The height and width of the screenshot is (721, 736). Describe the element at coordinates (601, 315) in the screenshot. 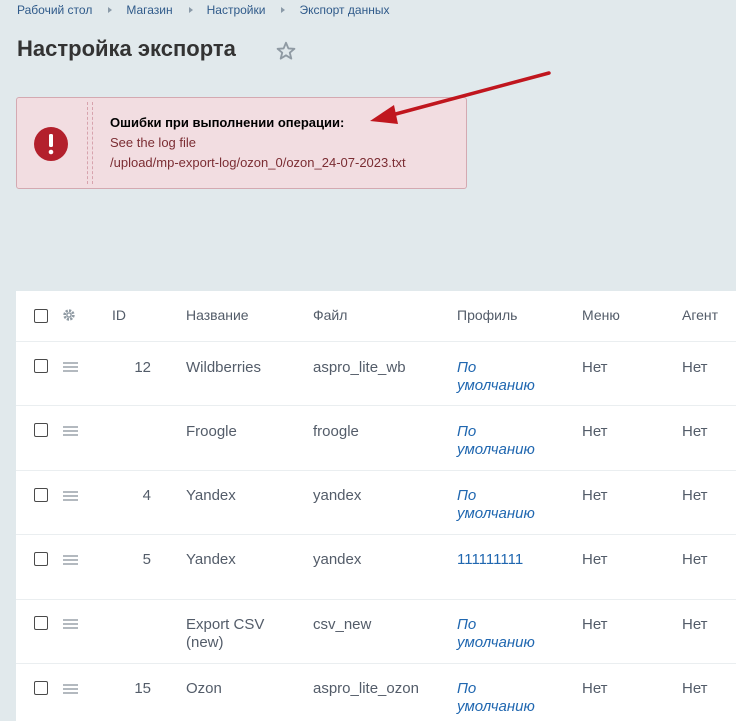

I see `column-header-menu: Меню` at that location.